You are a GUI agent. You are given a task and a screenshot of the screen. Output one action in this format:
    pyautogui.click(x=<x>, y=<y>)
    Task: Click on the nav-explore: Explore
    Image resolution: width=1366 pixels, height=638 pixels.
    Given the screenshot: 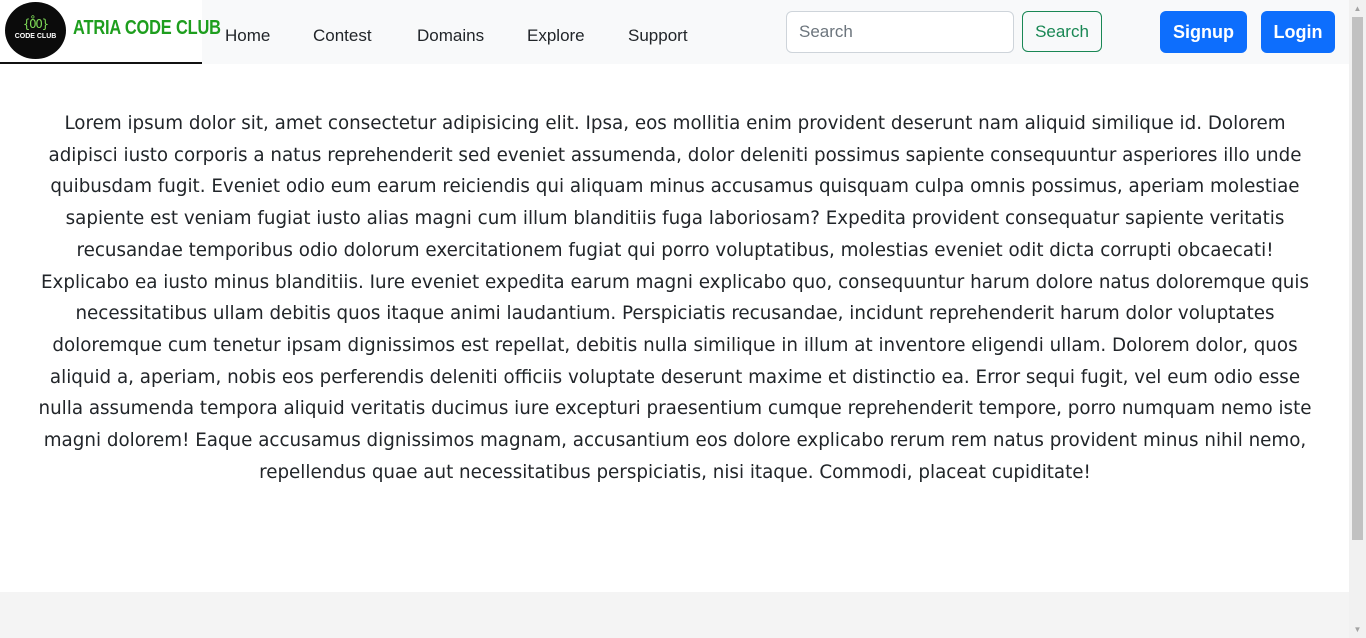 What is the action you would take?
    pyautogui.click(x=556, y=36)
    